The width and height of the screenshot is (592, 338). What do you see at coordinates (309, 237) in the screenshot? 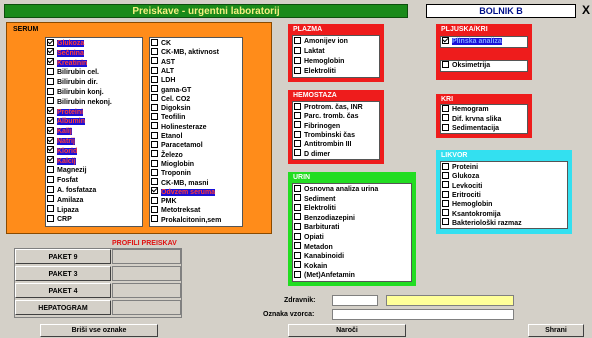
I see `checkbox-row: Opiati` at bounding box center [309, 237].